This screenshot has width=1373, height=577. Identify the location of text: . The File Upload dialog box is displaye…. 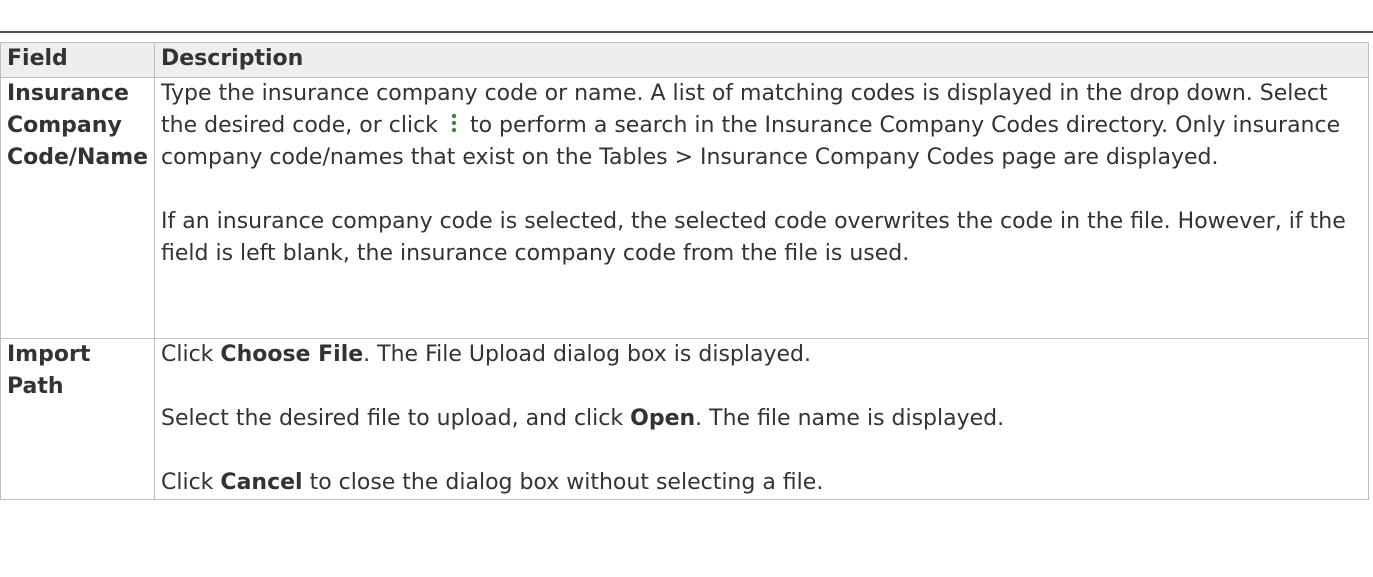
(587, 354).